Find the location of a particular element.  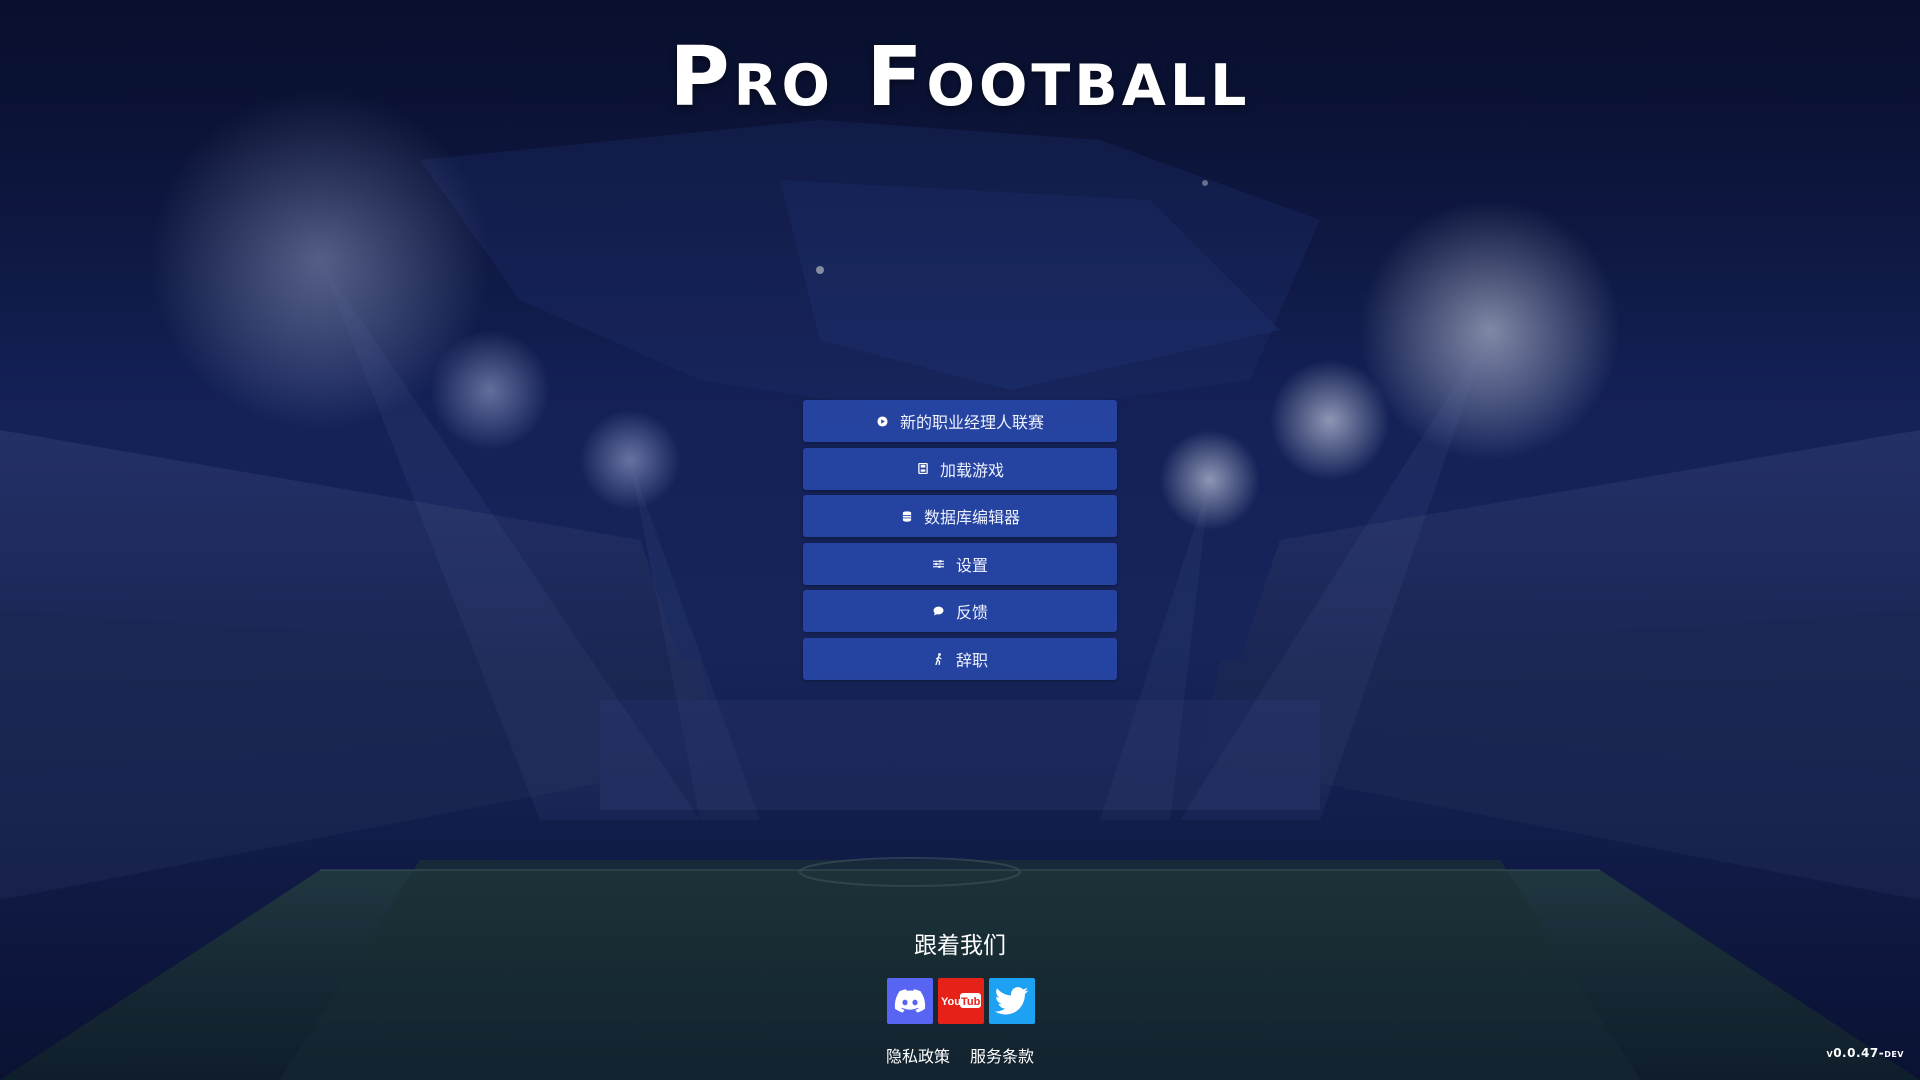

database-editor-label: 数据库编辑器 is located at coordinates (971, 517).